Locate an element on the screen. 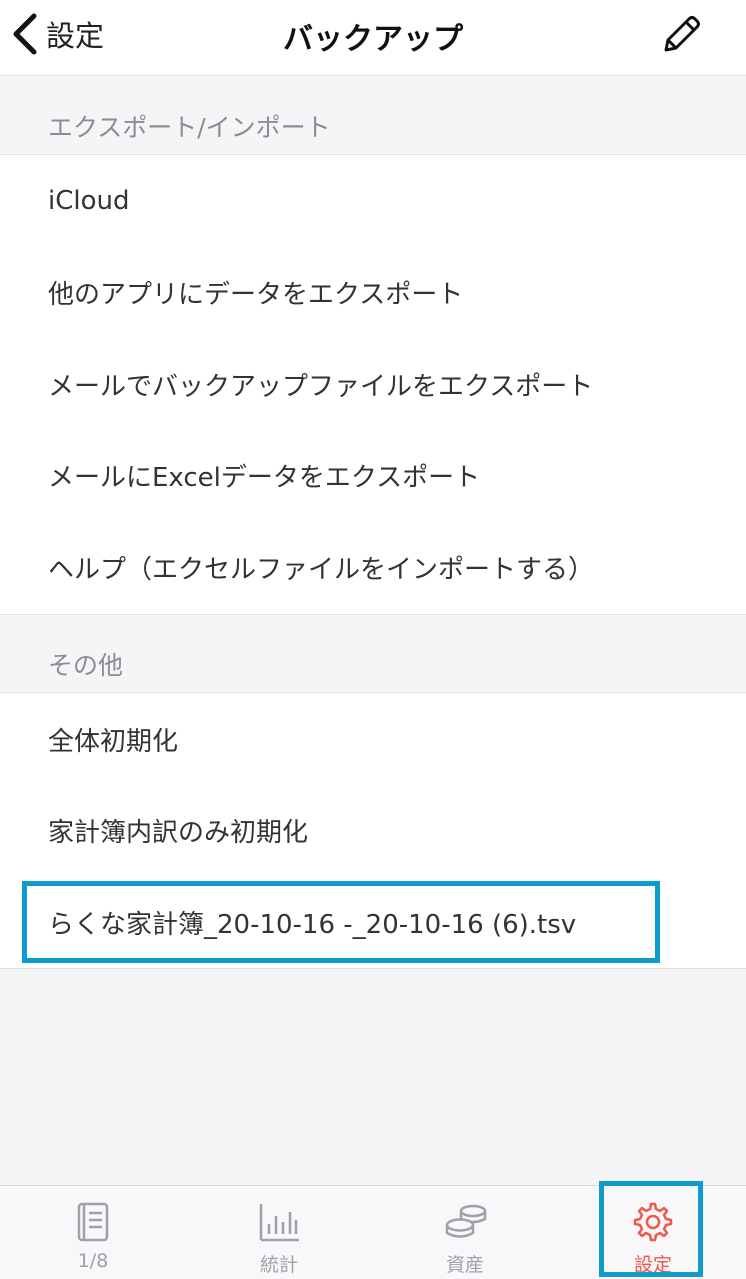  section-header-other: その他 is located at coordinates (86, 665).